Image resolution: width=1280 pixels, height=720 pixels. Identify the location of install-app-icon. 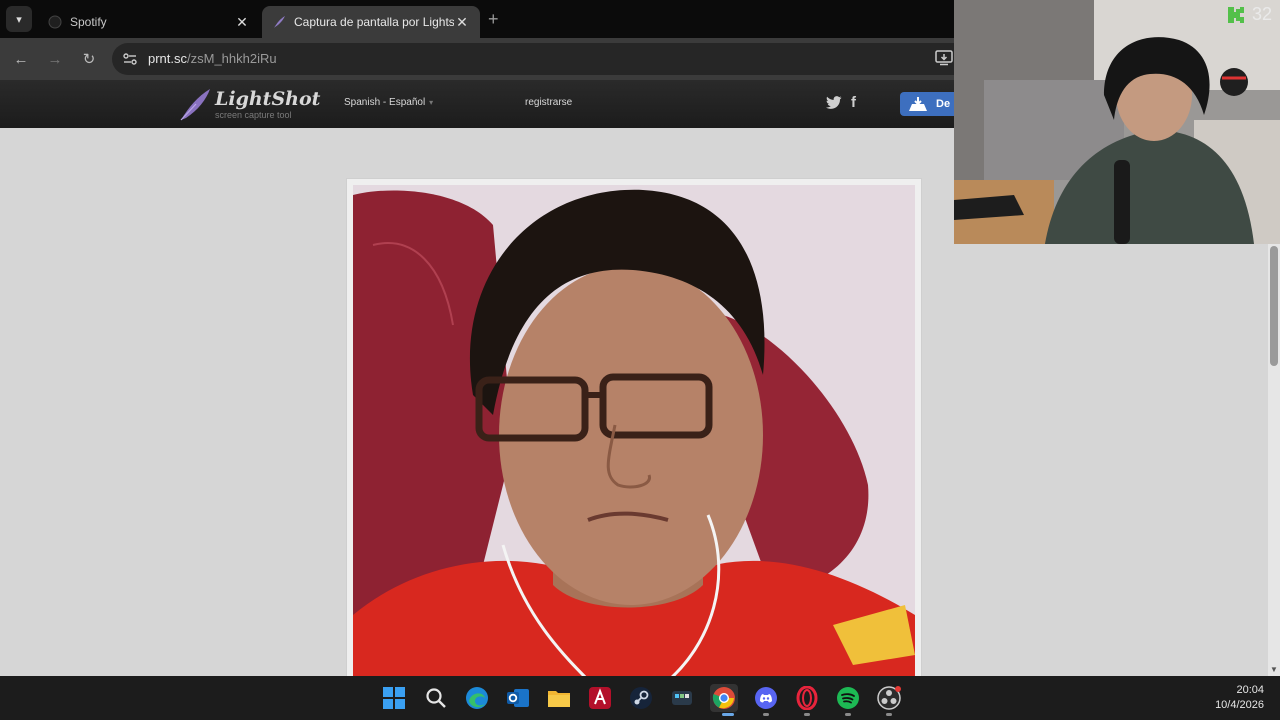
(944, 58).